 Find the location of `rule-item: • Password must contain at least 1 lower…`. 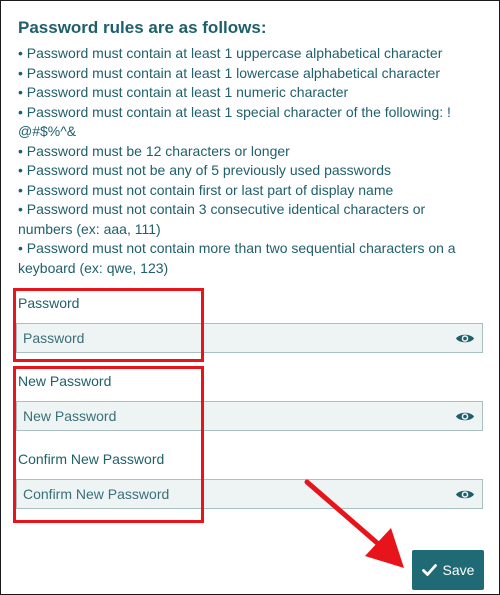

rule-item: • Password must contain at least 1 lower… is located at coordinates (229, 72).